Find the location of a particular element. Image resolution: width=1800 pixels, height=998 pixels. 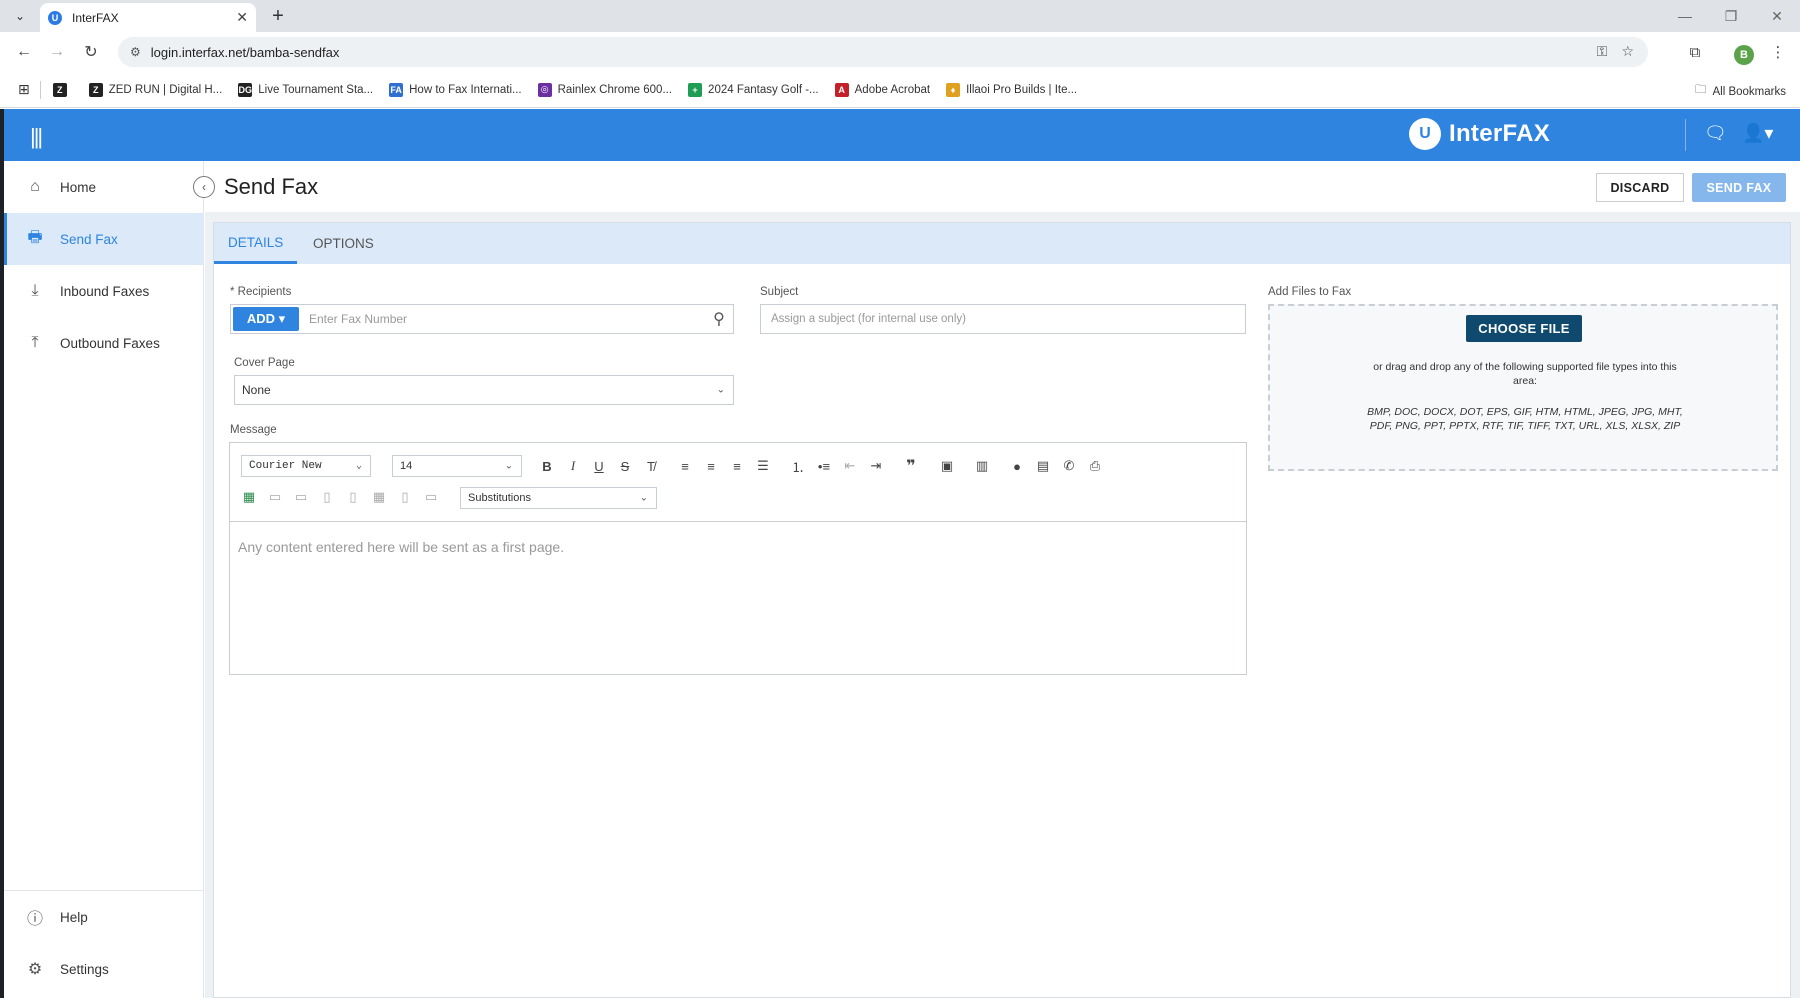

bookmark-item: A Adobe Acrobat is located at coordinates (882, 89).